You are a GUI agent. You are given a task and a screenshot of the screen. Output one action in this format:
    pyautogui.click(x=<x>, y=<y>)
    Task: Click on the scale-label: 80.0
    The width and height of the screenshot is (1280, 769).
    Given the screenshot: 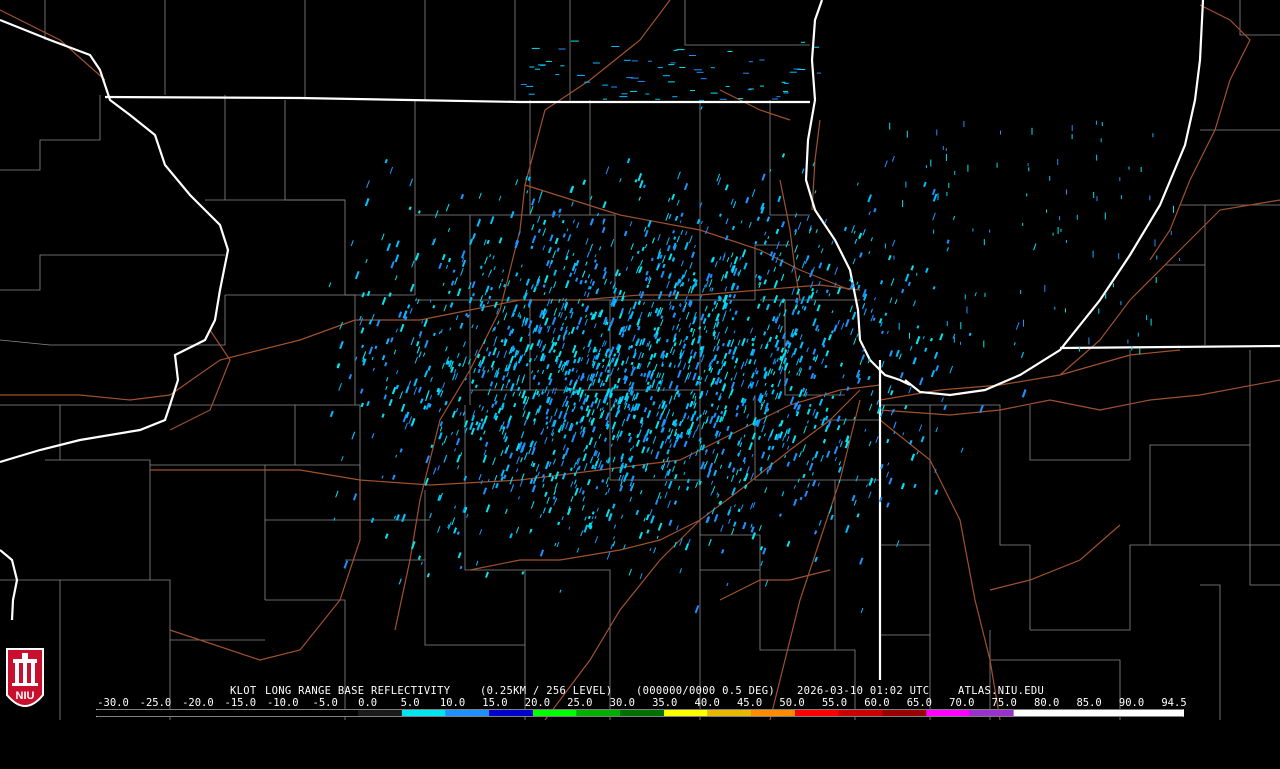 What is the action you would take?
    pyautogui.click(x=1047, y=703)
    